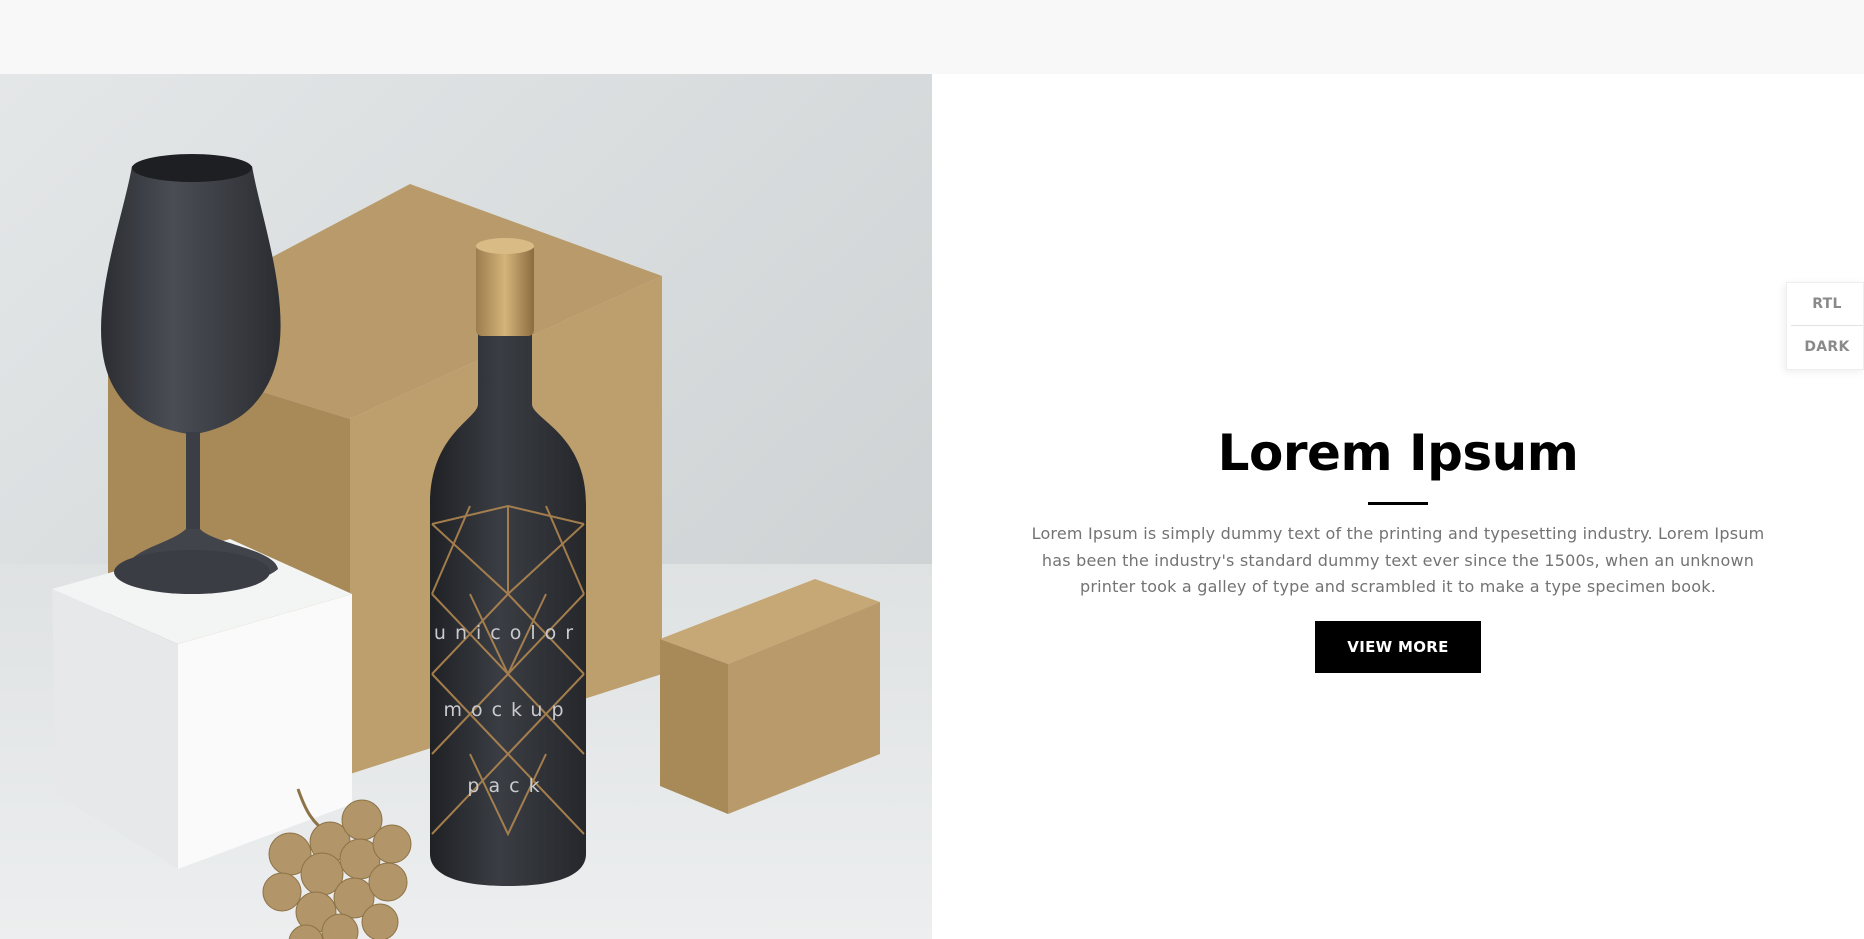 The width and height of the screenshot is (1864, 939). Describe the element at coordinates (1827, 347) in the screenshot. I see `dark-mode-toggle-button: DARK` at that location.